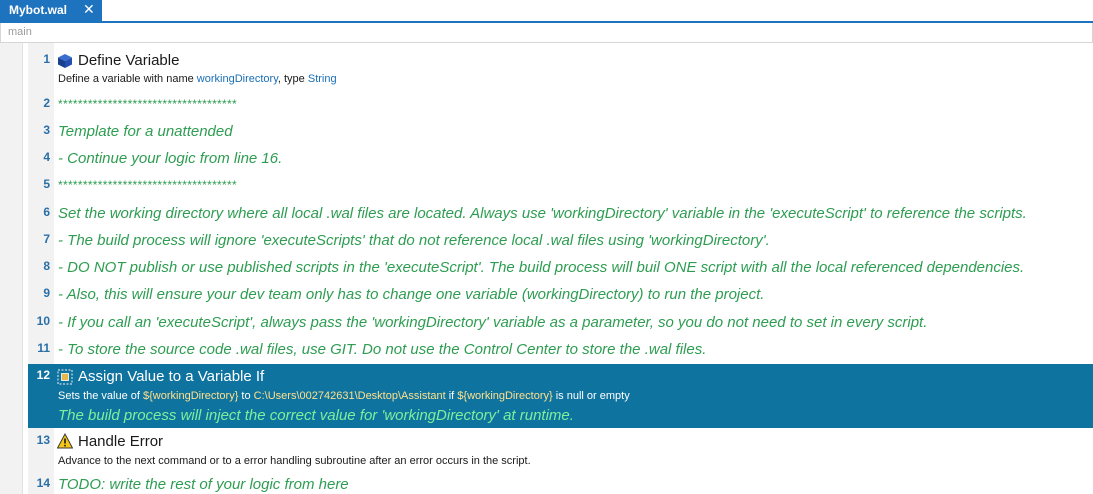  I want to click on close-icon: ✕, so click(89, 9).